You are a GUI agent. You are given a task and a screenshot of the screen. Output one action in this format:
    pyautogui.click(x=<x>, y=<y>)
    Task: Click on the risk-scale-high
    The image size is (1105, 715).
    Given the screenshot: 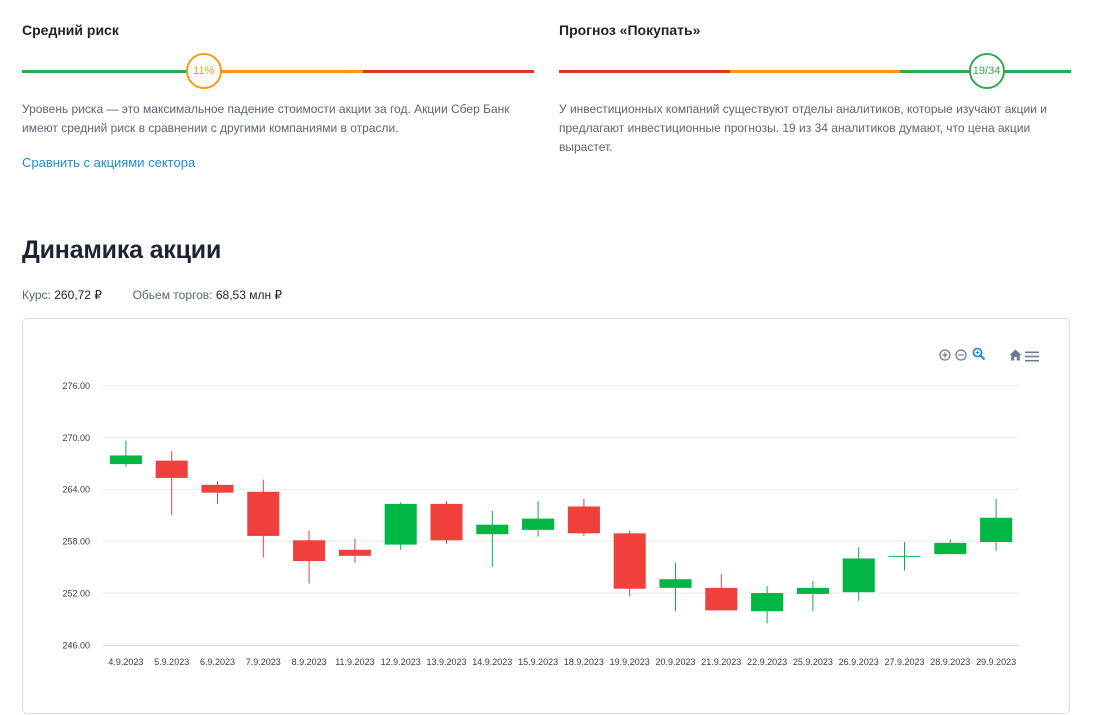 What is the action you would take?
    pyautogui.click(x=448, y=71)
    